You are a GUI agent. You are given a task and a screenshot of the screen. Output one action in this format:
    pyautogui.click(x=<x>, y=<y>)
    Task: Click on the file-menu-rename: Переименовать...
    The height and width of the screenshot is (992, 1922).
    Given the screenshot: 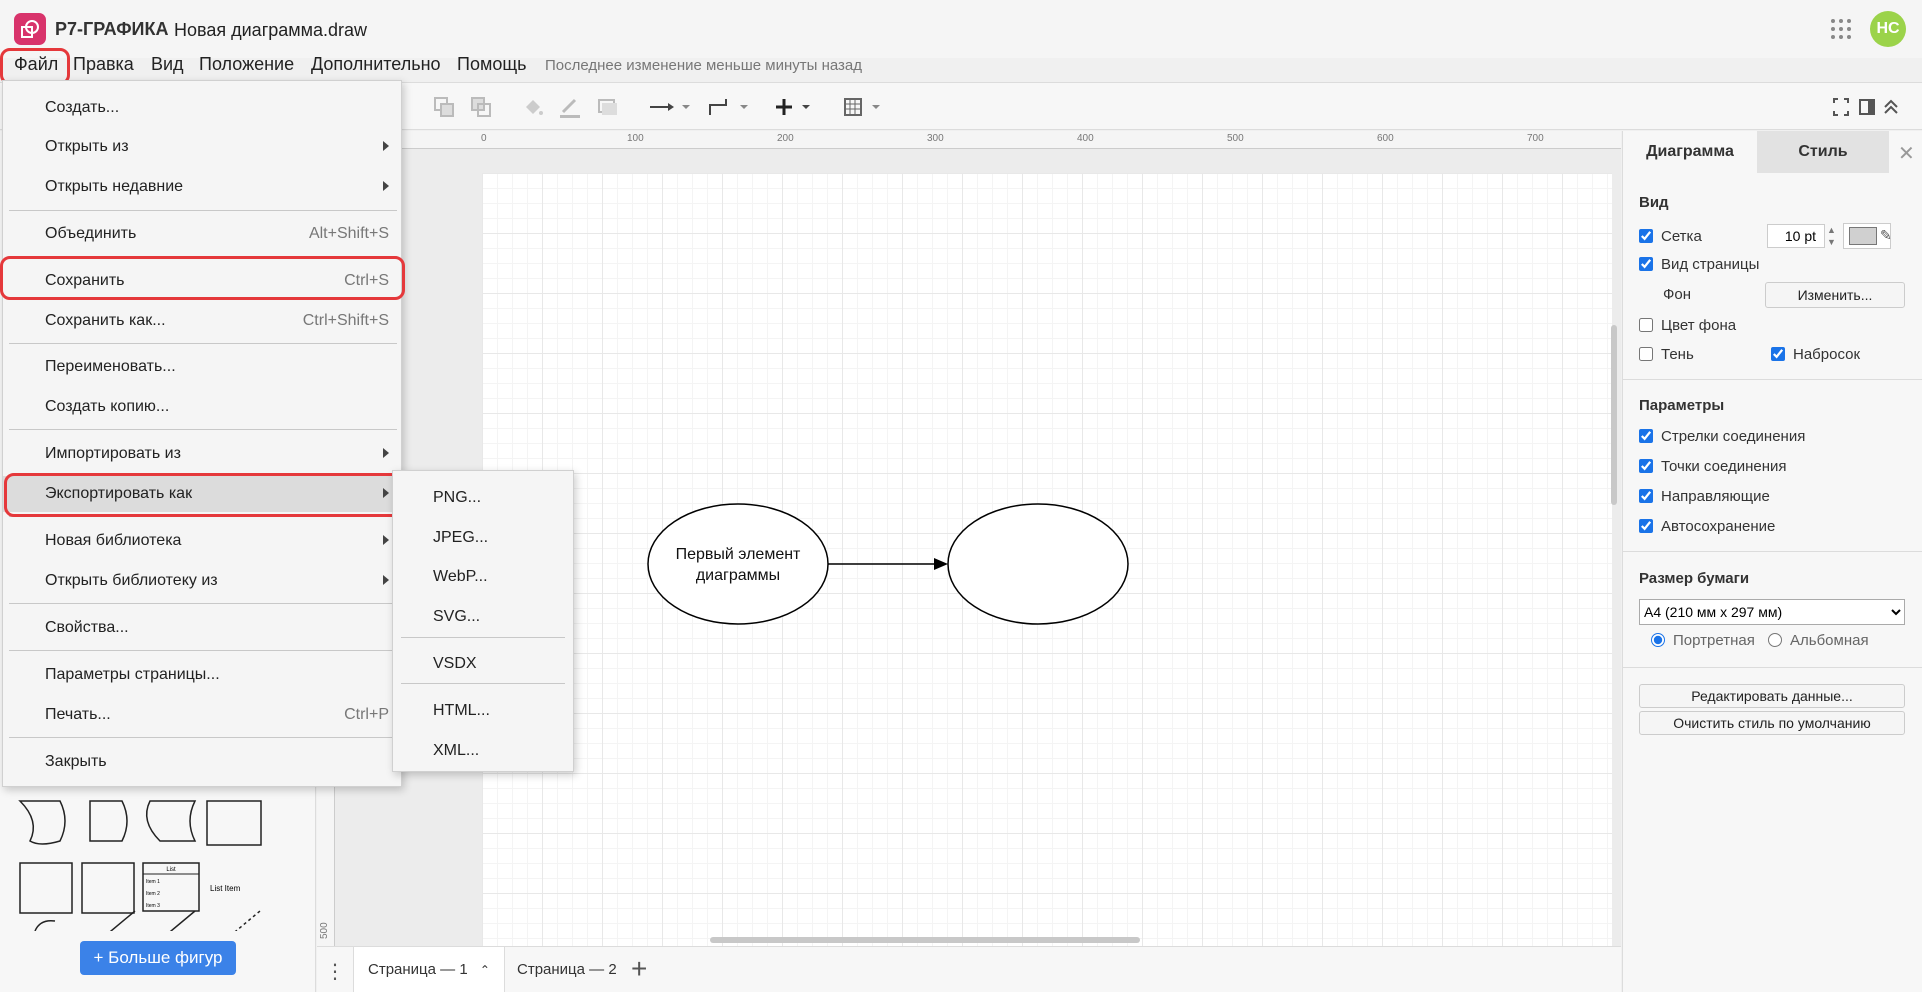 What is the action you would take?
    pyautogui.click(x=202, y=367)
    